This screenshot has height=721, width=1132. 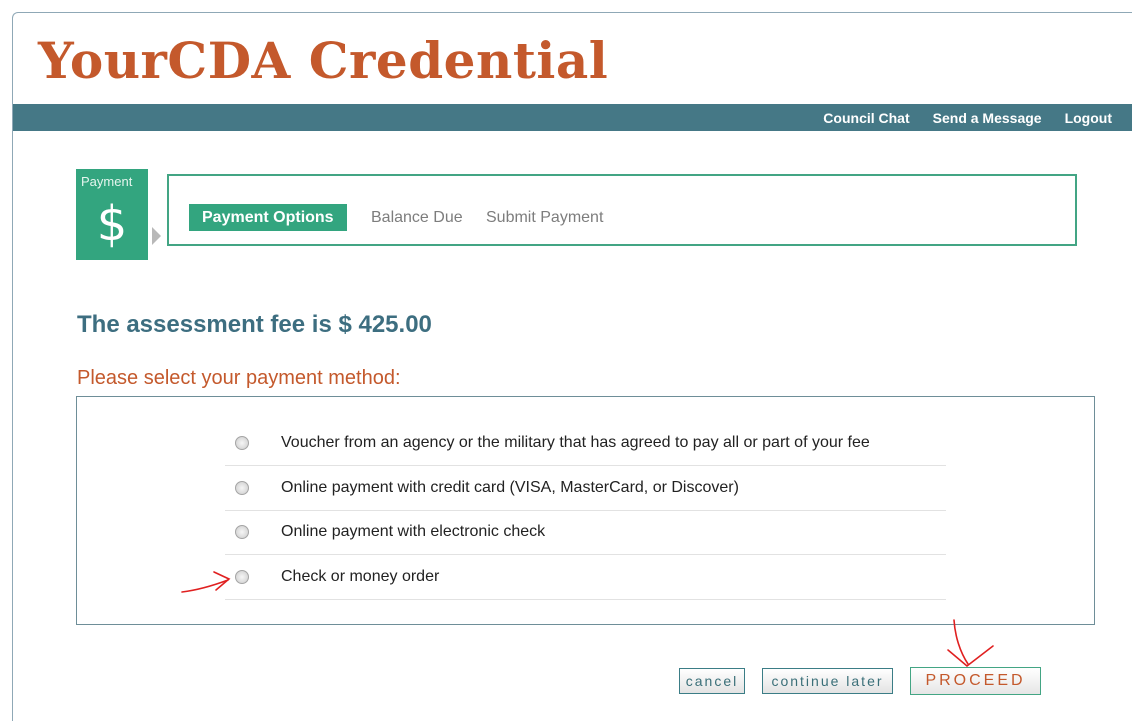 I want to click on brand-title: YourCDA Credential, so click(x=323, y=60).